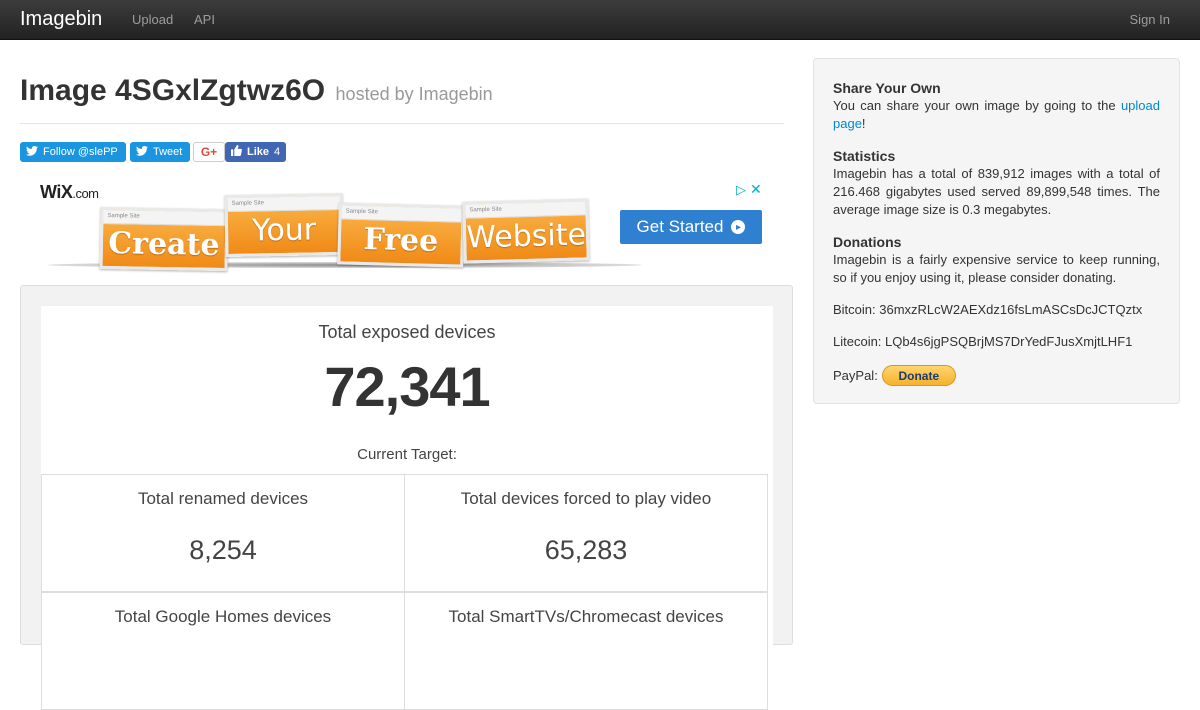 The height and width of the screenshot is (710, 1200). What do you see at coordinates (887, 88) in the screenshot?
I see `share-heading: Share Your Own` at bounding box center [887, 88].